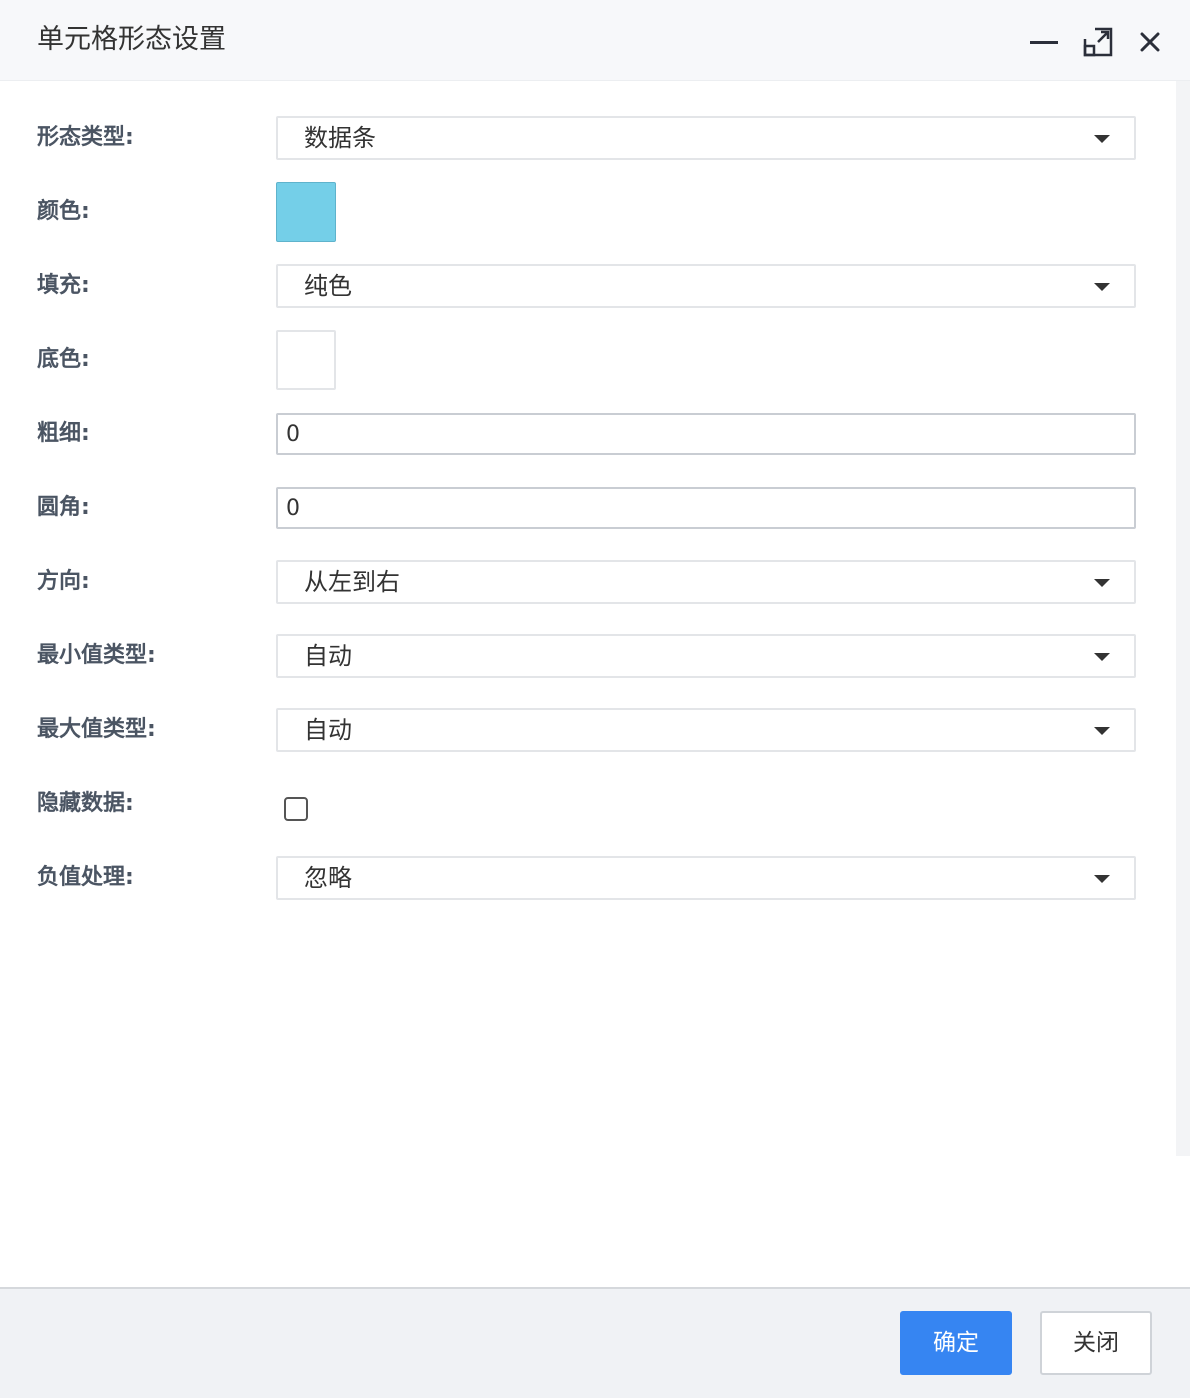 The image size is (1190, 1398). What do you see at coordinates (63, 507) in the screenshot?
I see `radius-label: 圆角:` at bounding box center [63, 507].